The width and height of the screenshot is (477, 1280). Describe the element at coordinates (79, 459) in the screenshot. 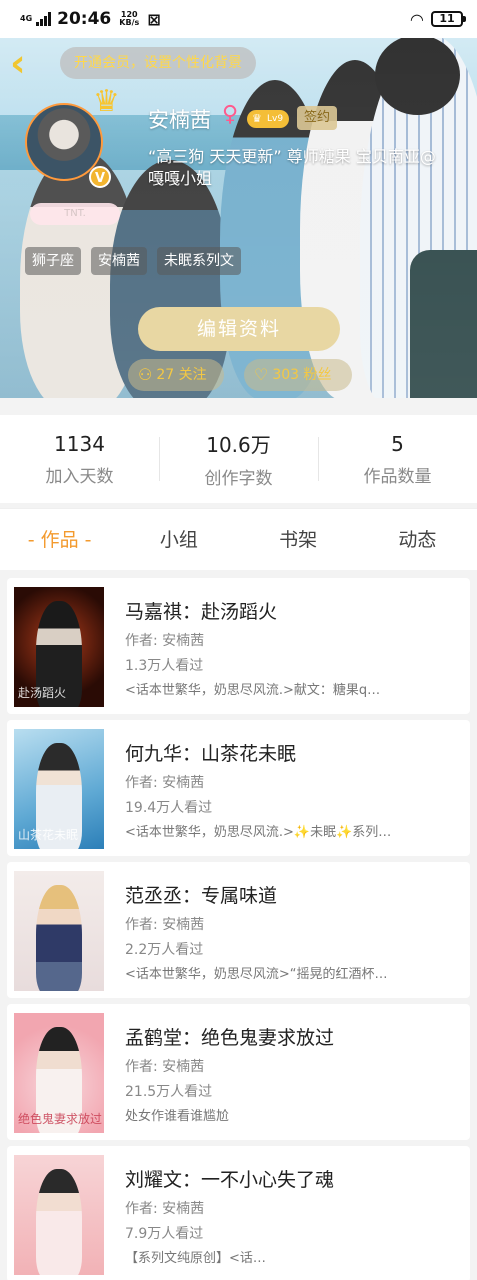

I see `stat-days: 1134 加入天数` at that location.